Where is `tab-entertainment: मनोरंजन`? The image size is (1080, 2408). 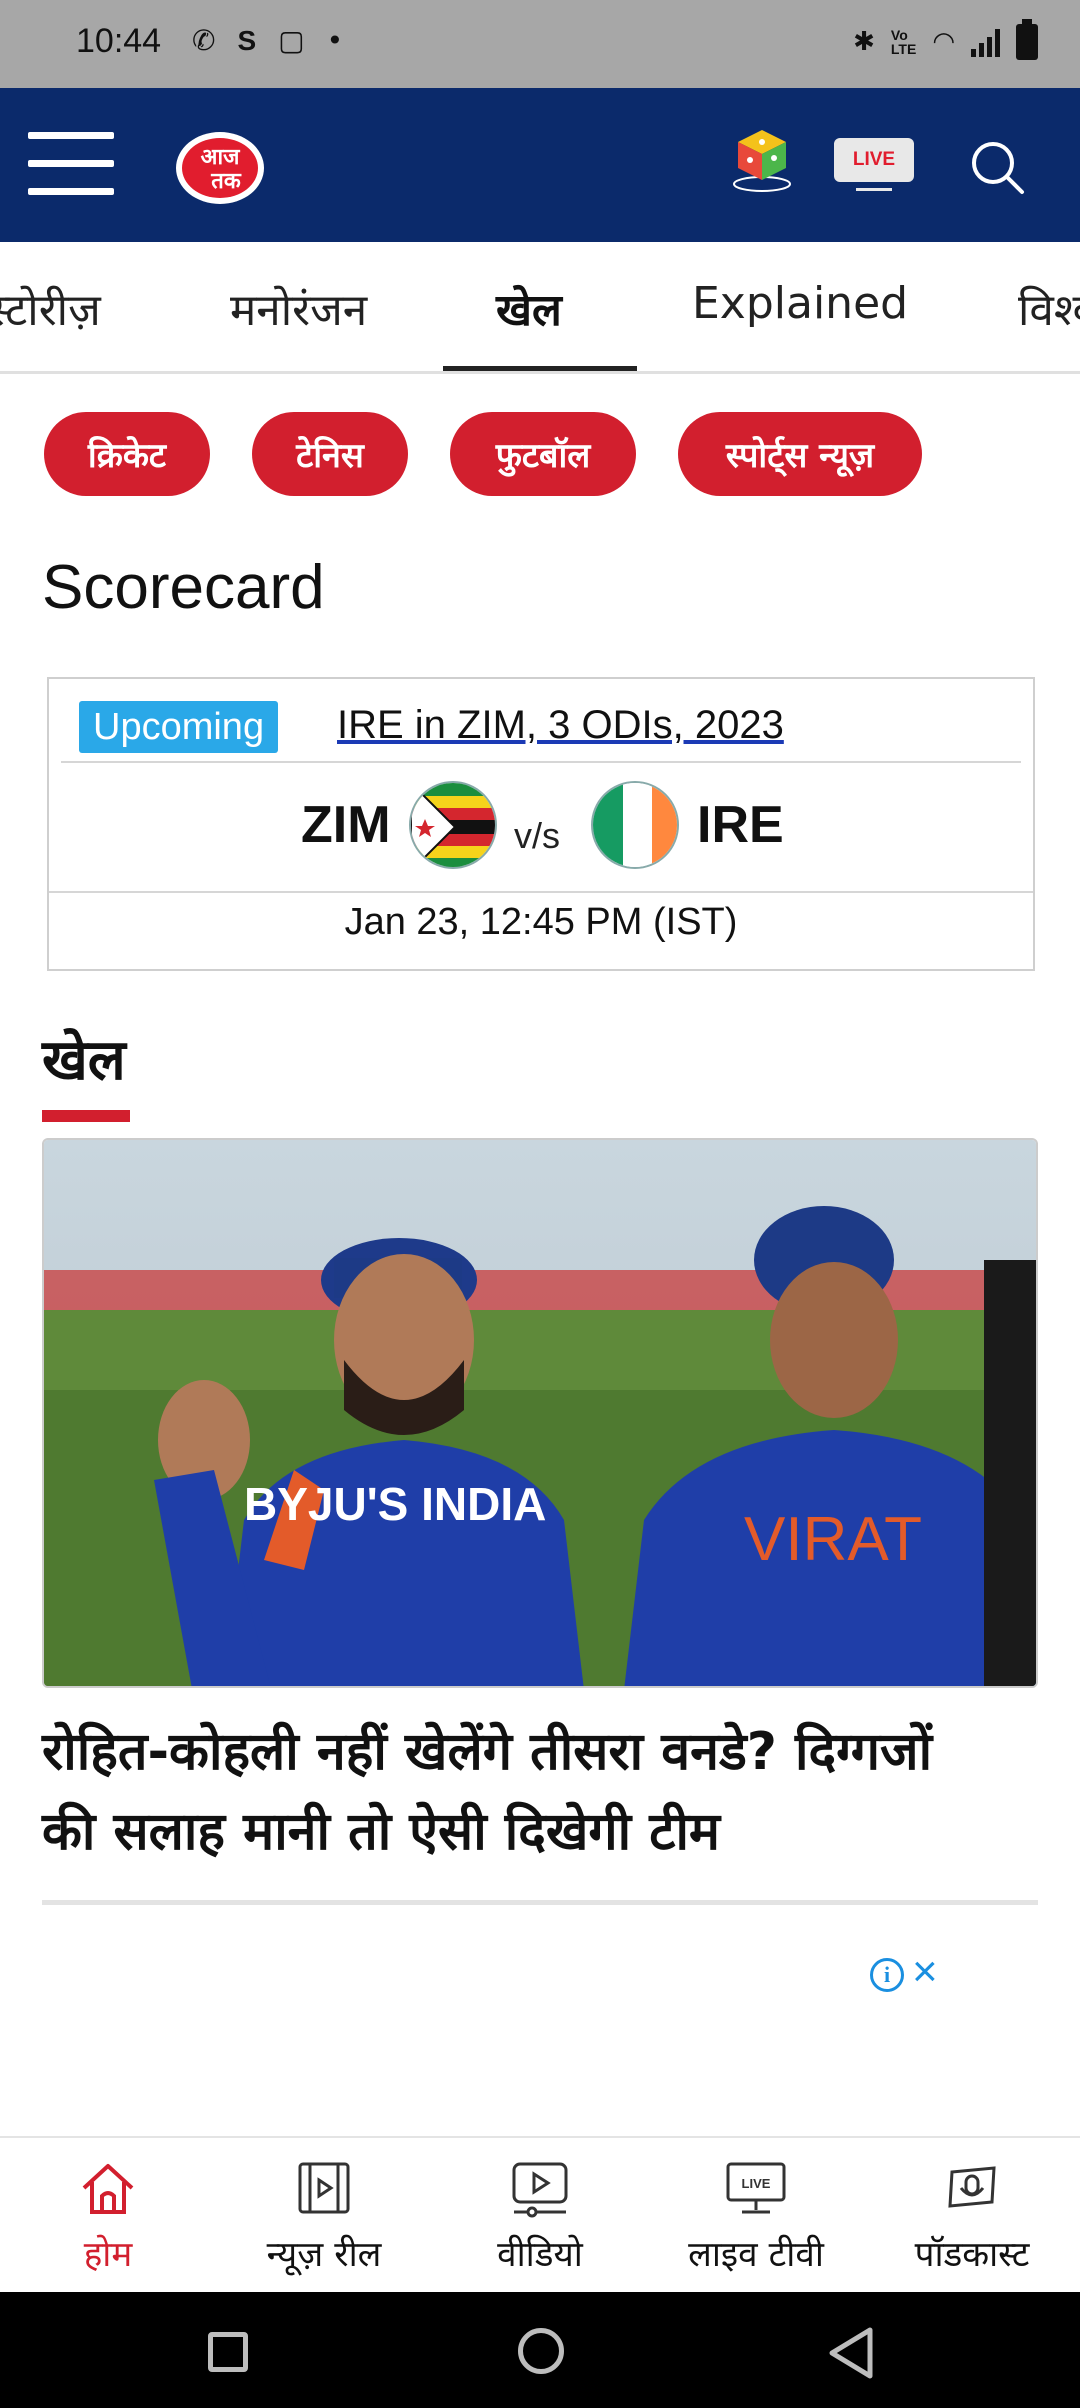 tab-entertainment: मनोरंजन is located at coordinates (298, 308).